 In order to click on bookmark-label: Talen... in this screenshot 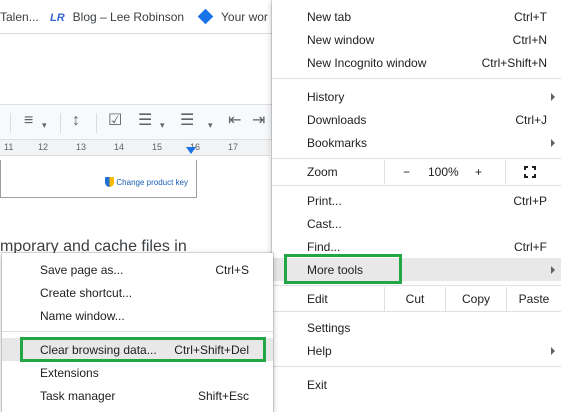, I will do `click(19, 17)`.